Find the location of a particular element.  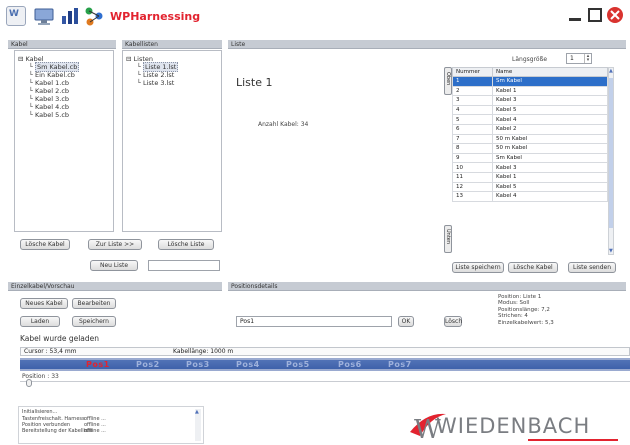

column-header-number: Nummer is located at coordinates (472, 72).